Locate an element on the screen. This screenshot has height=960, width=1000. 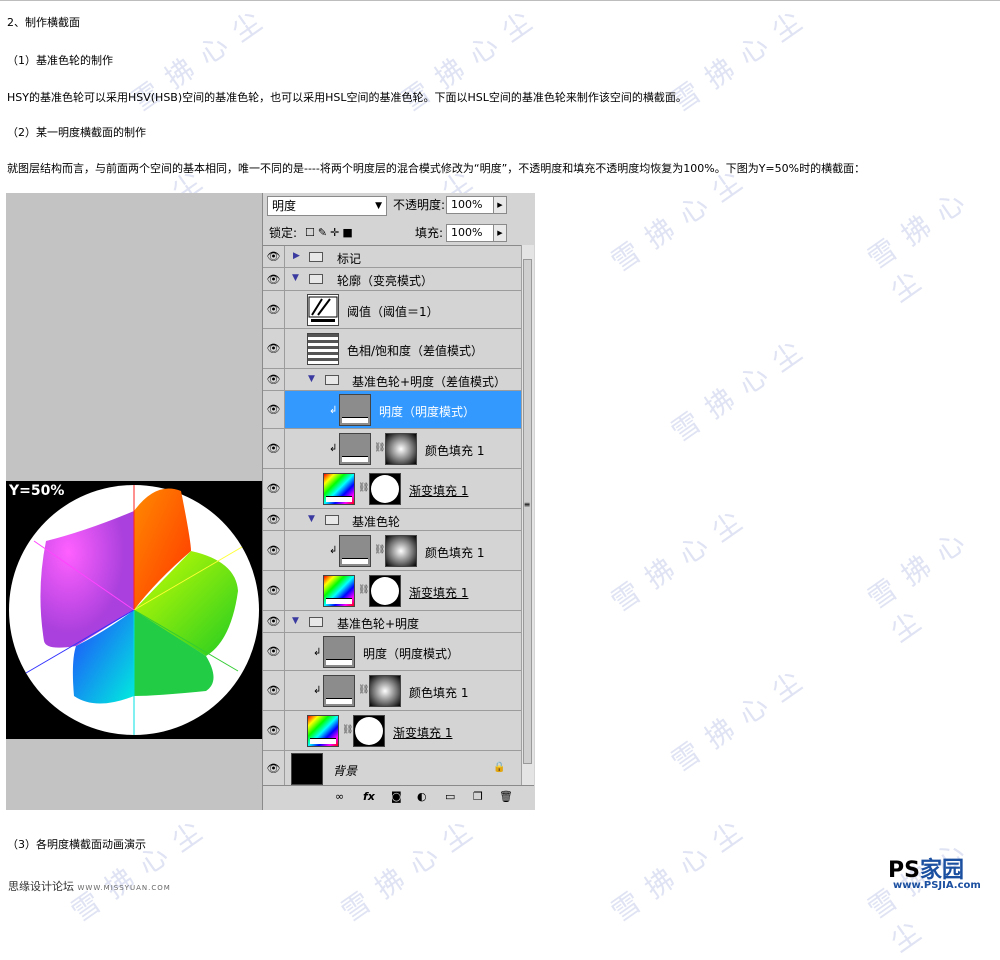
luminance-label: Y=50% is located at coordinates (37, 491).